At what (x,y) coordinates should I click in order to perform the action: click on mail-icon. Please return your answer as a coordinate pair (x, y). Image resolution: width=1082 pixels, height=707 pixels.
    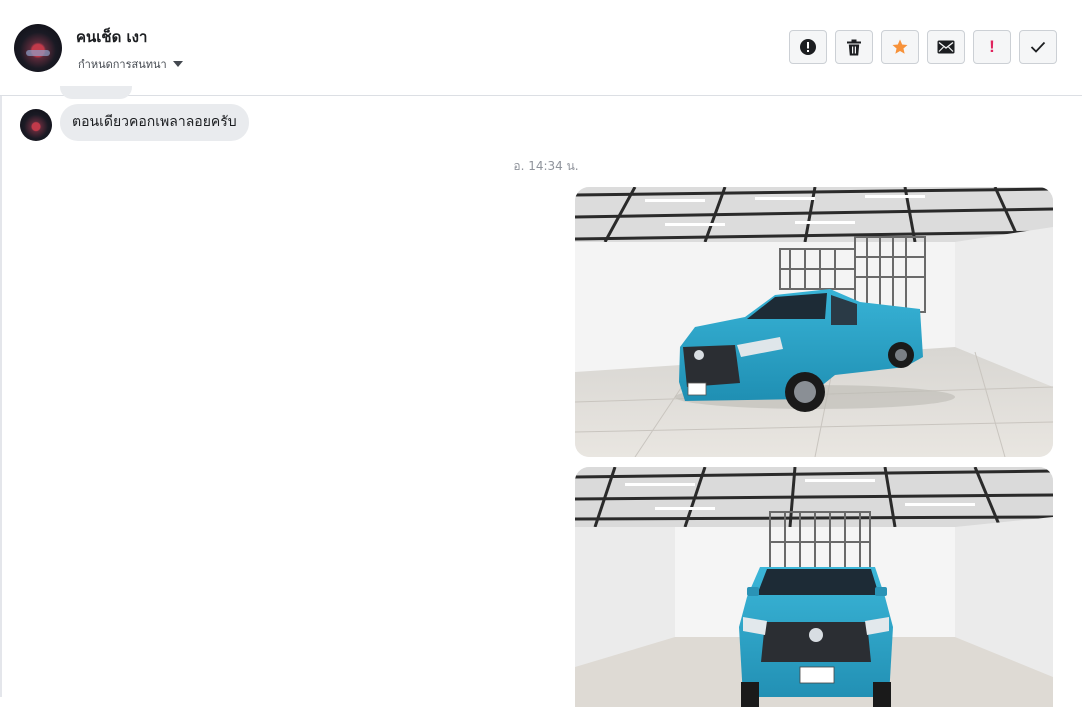
    Looking at the image, I should click on (946, 47).